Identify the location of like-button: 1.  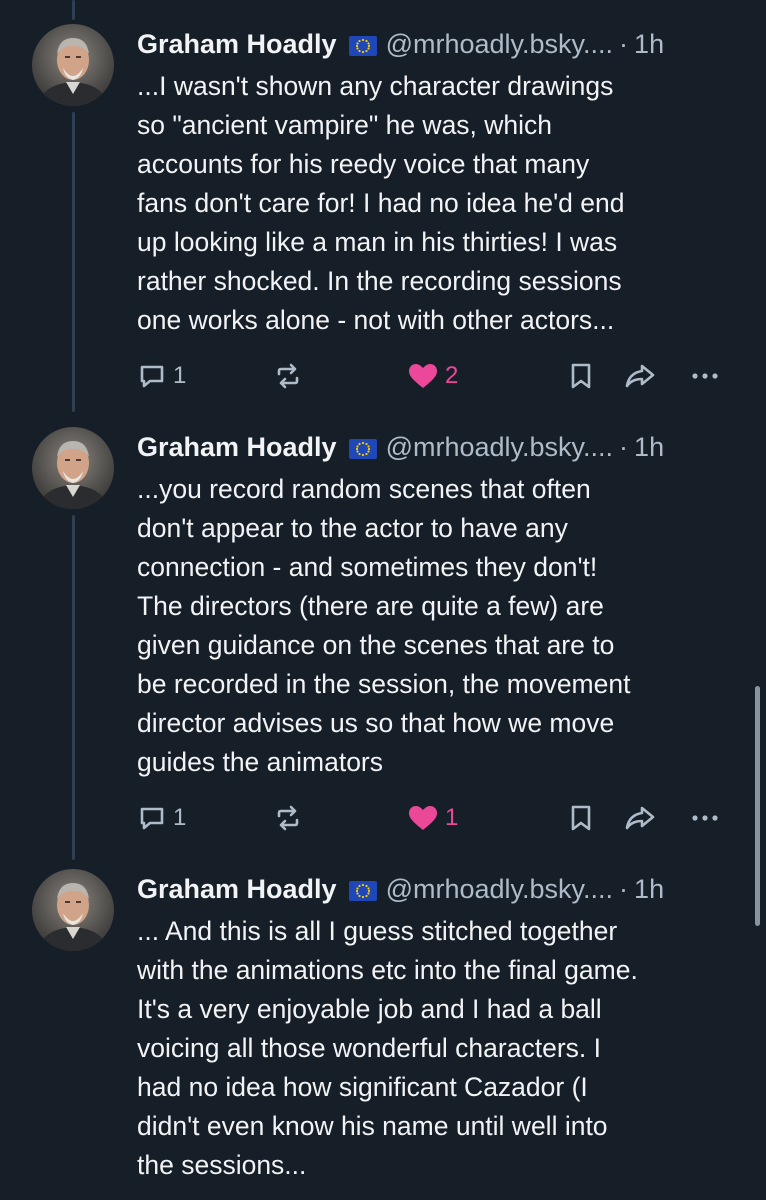
(432, 818).